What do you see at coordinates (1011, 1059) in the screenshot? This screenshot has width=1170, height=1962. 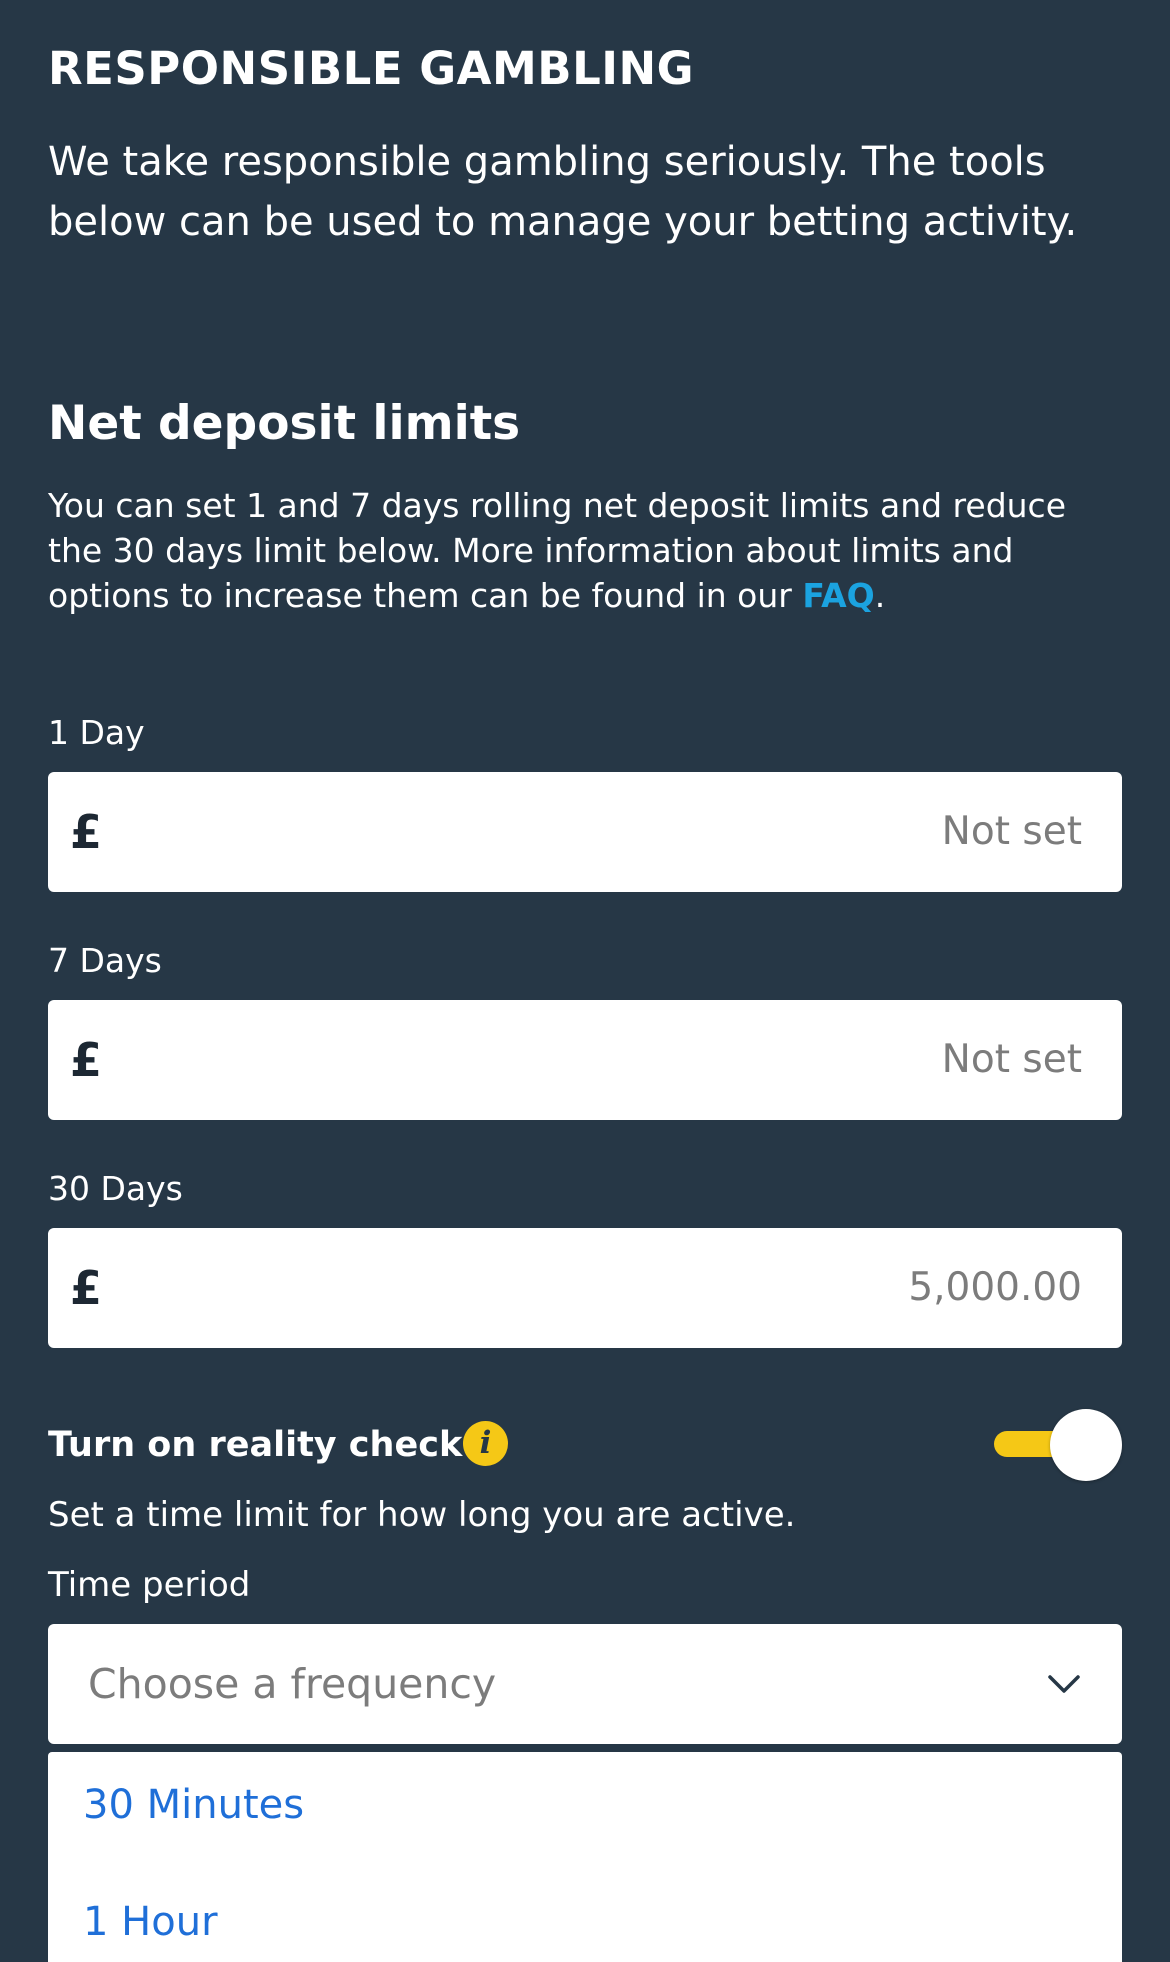 I see `limit-value-7-days: Not set` at bounding box center [1011, 1059].